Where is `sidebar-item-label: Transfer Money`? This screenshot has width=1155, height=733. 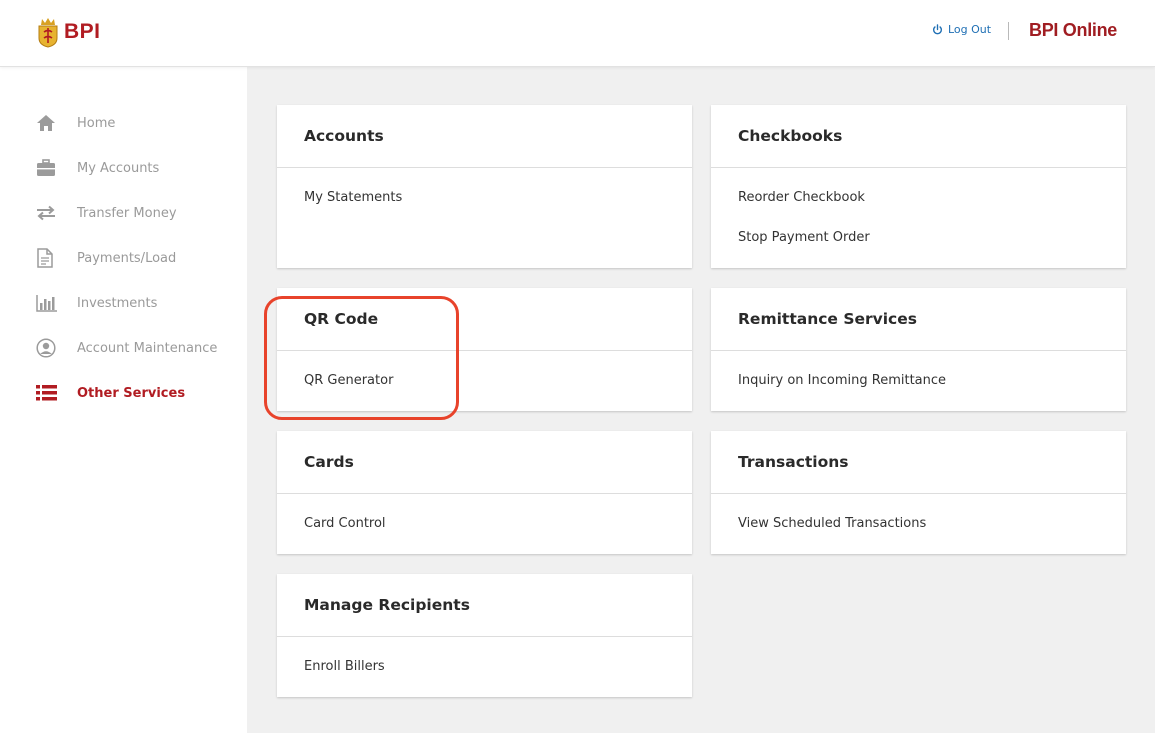 sidebar-item-label: Transfer Money is located at coordinates (127, 213).